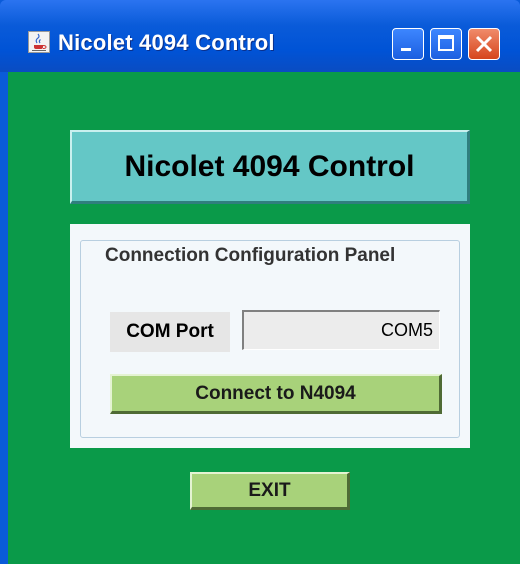 This screenshot has height=564, width=520. I want to click on title-bar: Nicolet 4094 Control, so click(260, 36).